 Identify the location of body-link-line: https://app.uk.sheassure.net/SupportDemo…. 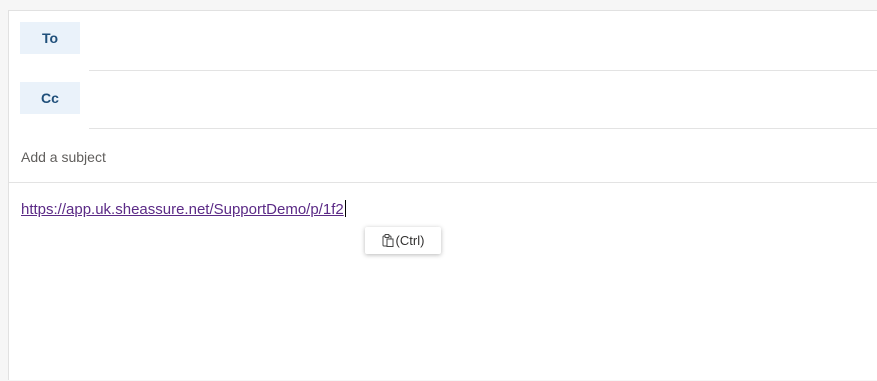
(183, 209).